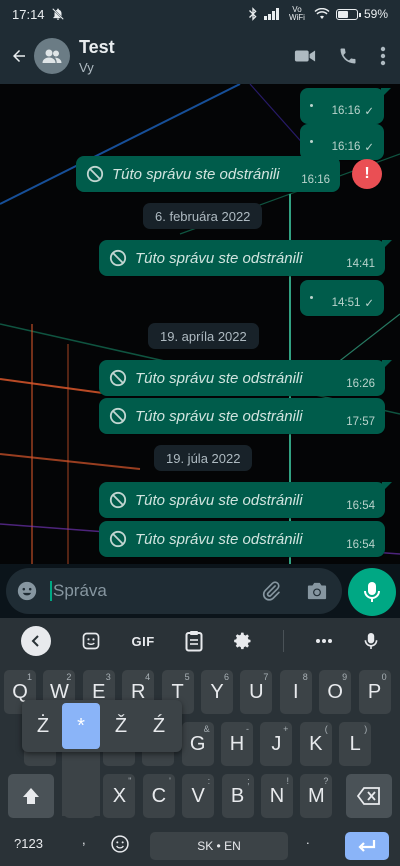  What do you see at coordinates (342, 298) in the screenshot?
I see `message-bubble: 14:51 ✓` at bounding box center [342, 298].